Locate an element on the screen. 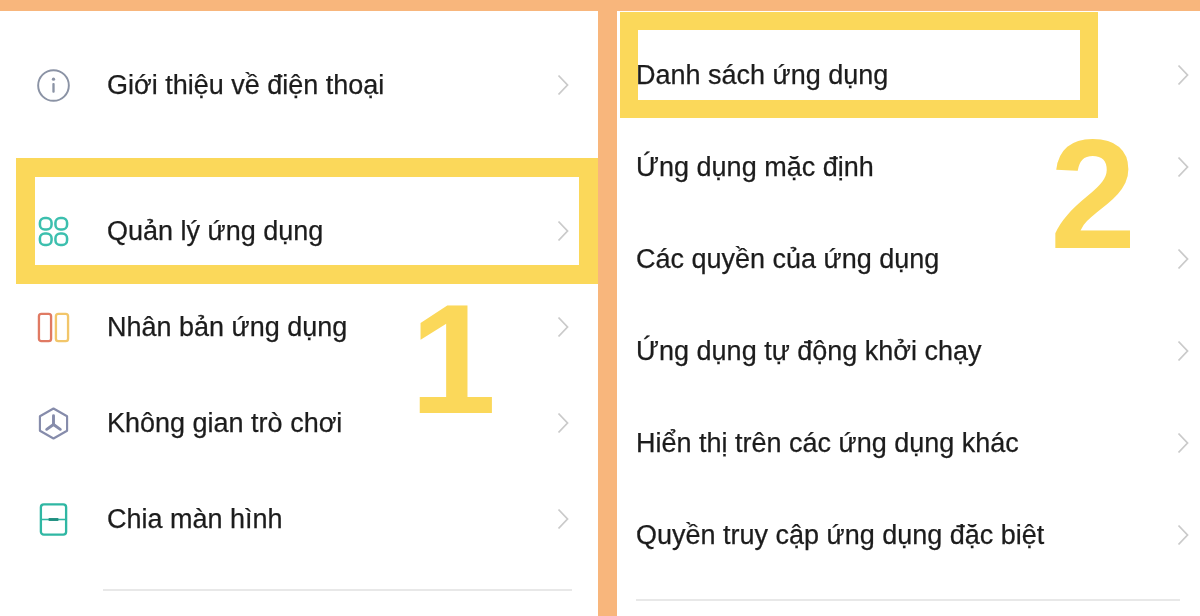 The image size is (1200, 616). menu-item: Các quyền của ứng dụng is located at coordinates (788, 259).